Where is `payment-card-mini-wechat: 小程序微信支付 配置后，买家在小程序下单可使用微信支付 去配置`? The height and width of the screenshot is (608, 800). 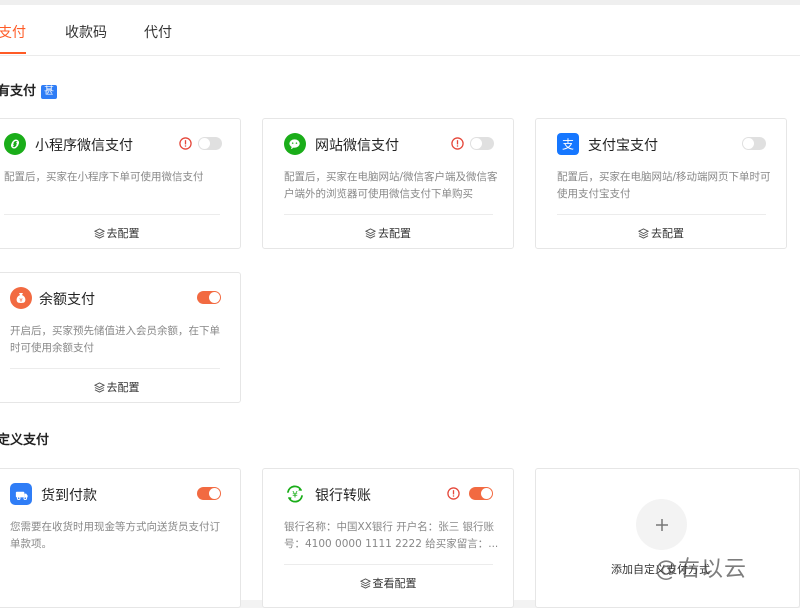
payment-card-mini-wechat: 小程序微信支付 配置后，买家在小程序下单可使用微信支付 去配置 is located at coordinates (120, 183).